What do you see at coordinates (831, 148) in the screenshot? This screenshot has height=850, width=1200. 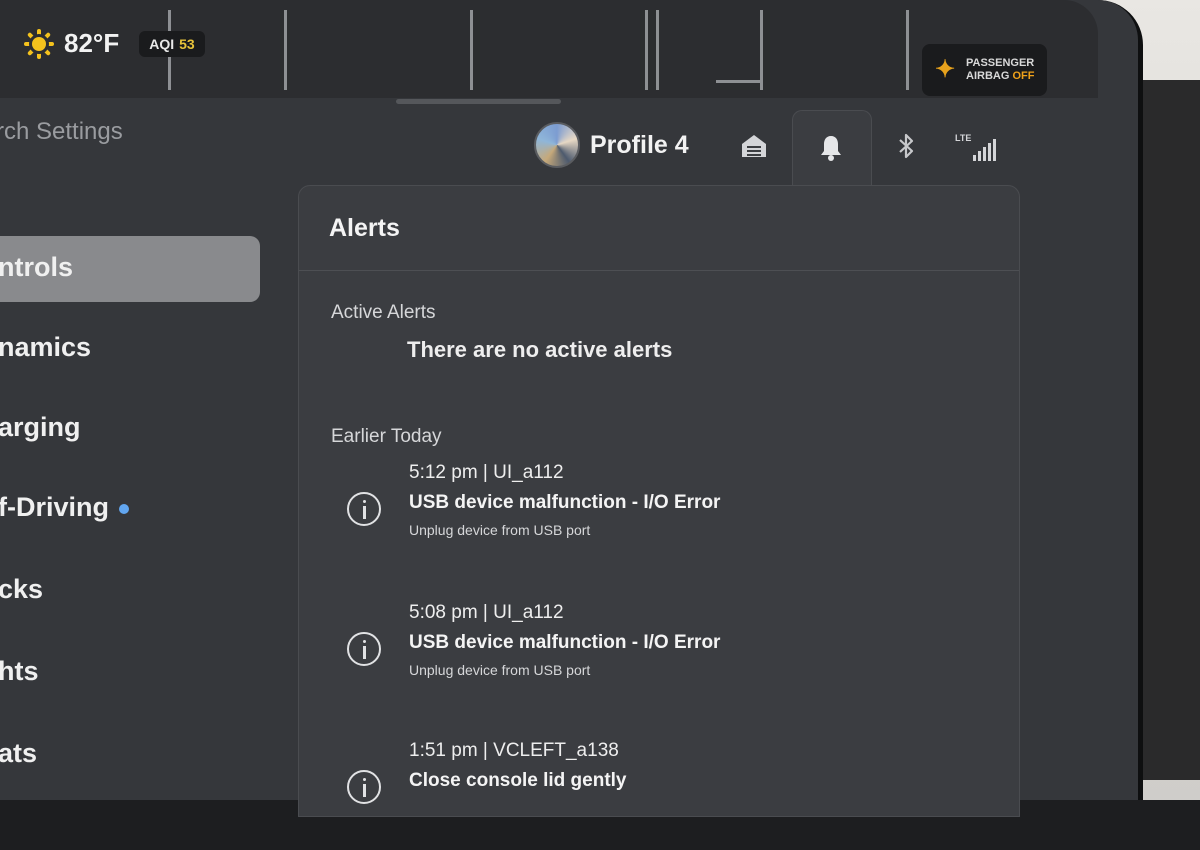 I see `bell-icon` at bounding box center [831, 148].